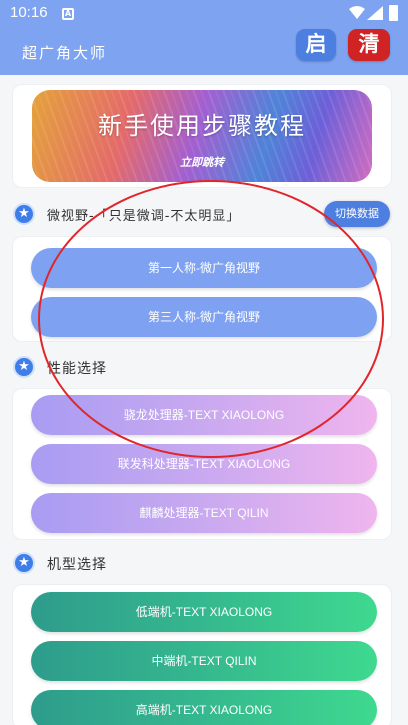 Image resolution: width=408 pixels, height=725 pixels. What do you see at coordinates (204, 37) in the screenshot?
I see `app-header: 10:16 A 超广角大师 启 清` at bounding box center [204, 37].